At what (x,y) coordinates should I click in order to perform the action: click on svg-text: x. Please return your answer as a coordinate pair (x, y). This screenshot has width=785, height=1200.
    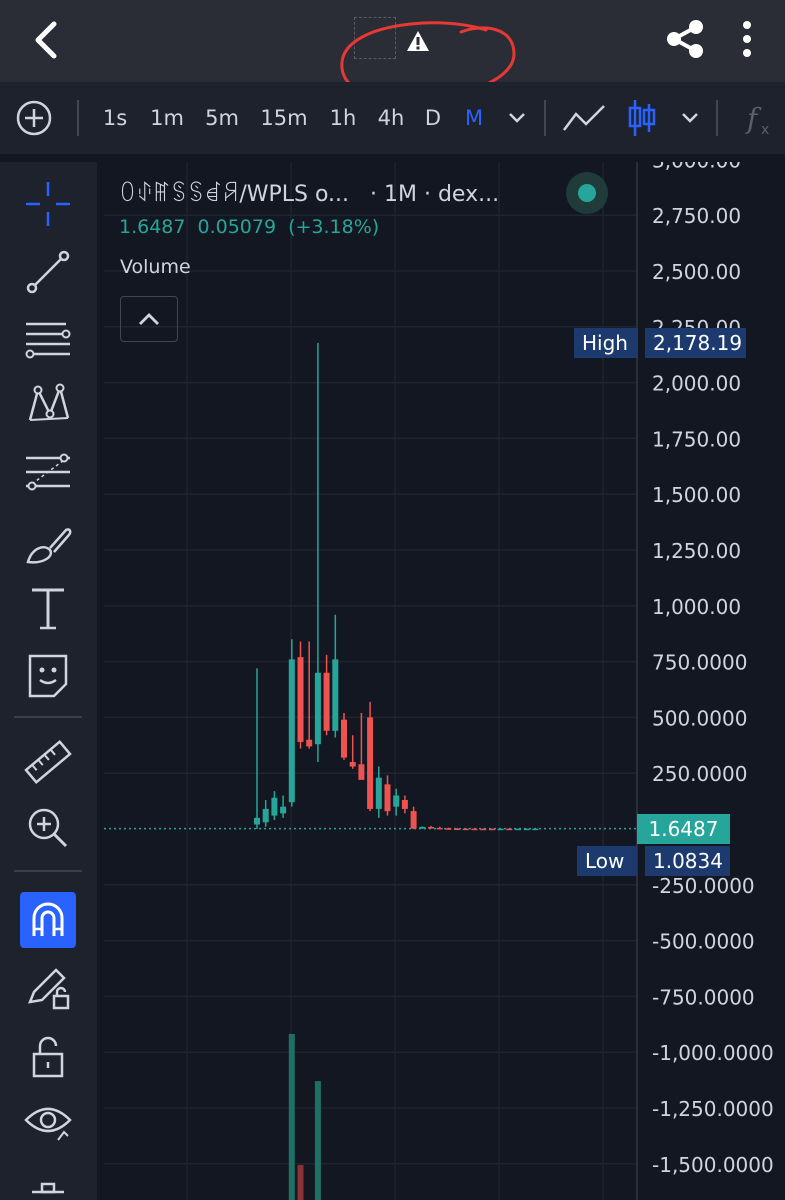
    Looking at the image, I should click on (765, 130).